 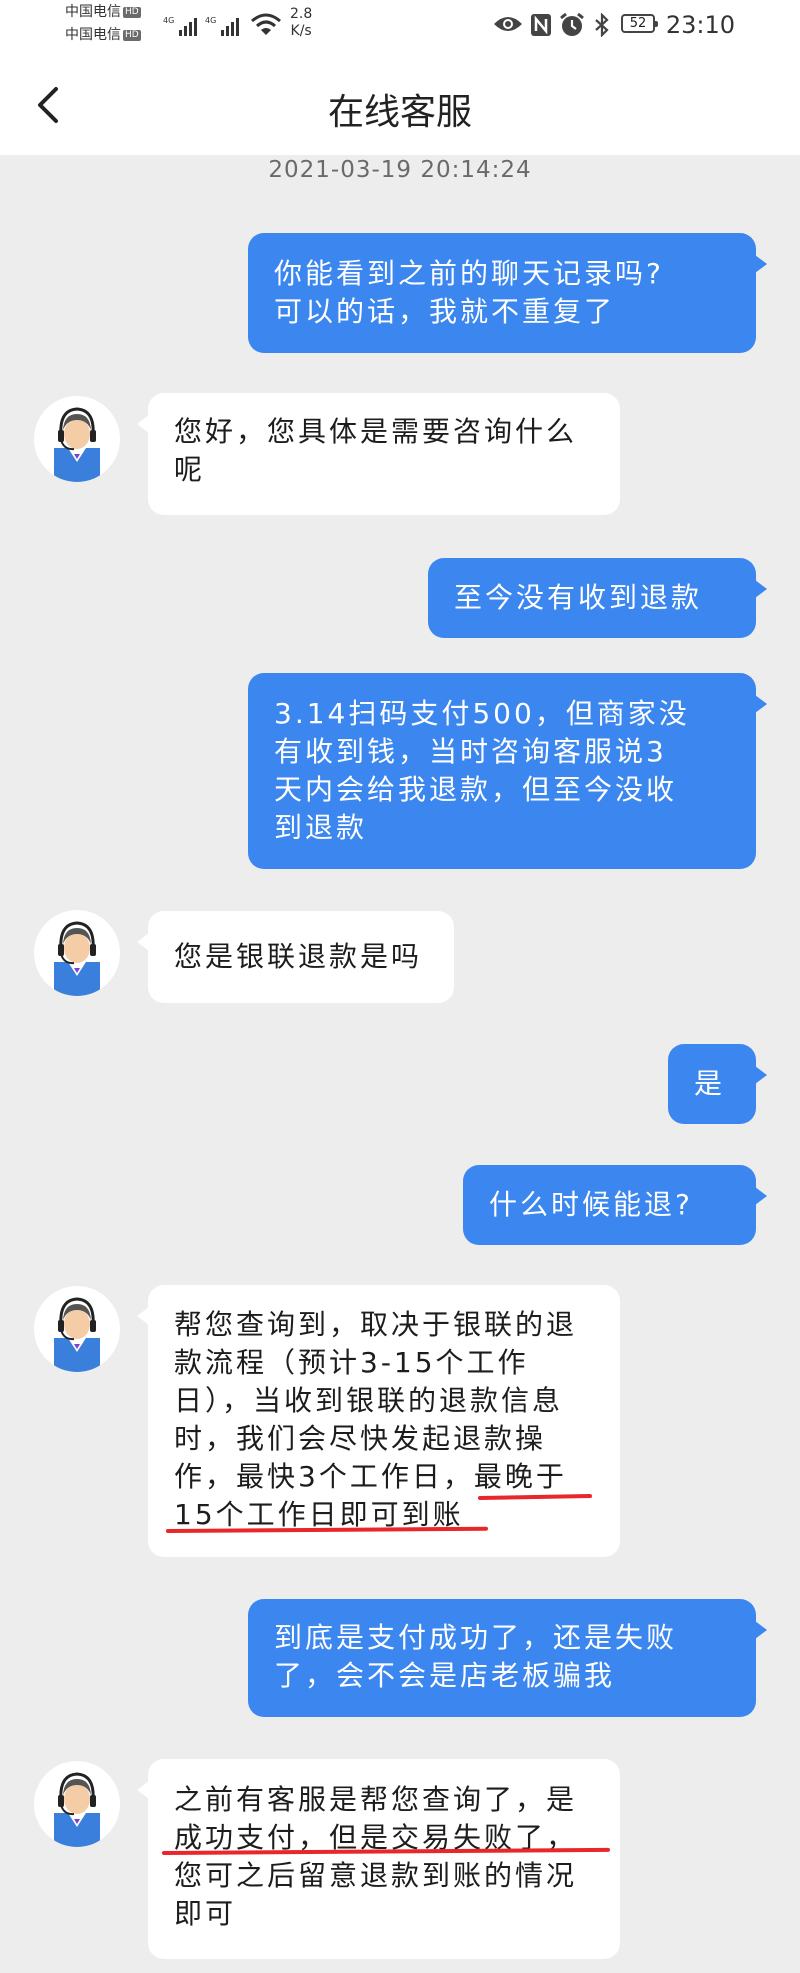 What do you see at coordinates (351, 1362) in the screenshot?
I see `message-line: 款流程（预计3-15个工作` at bounding box center [351, 1362].